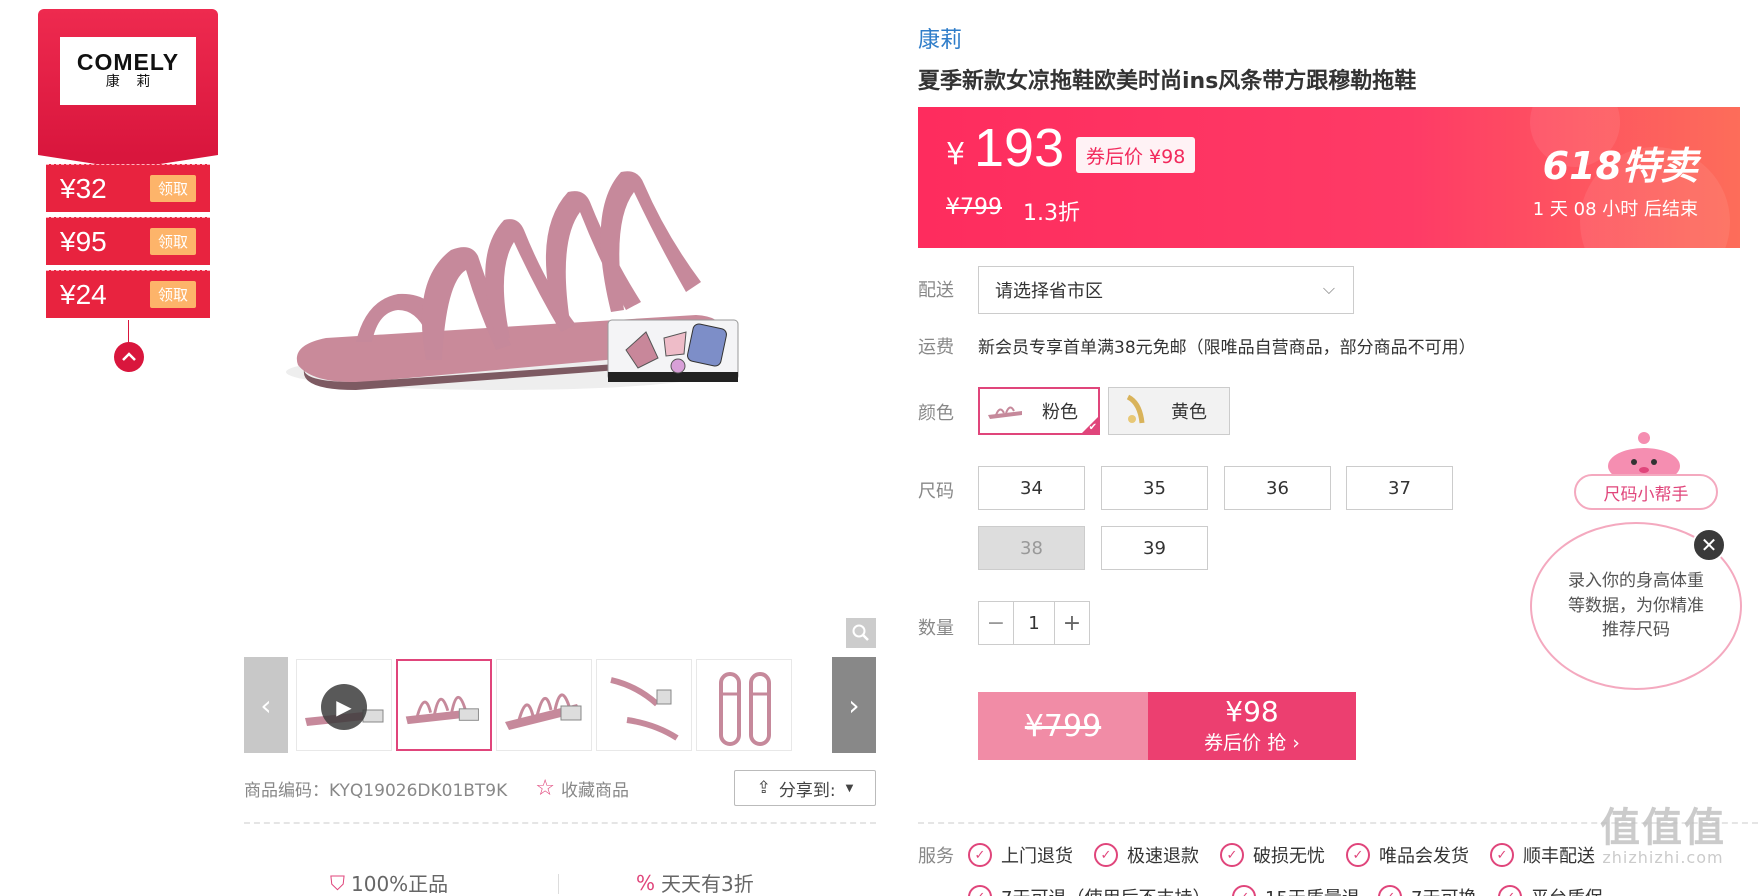 The width and height of the screenshot is (1758, 896). I want to click on countdown-timer: 1 天 08 小时 后结束, so click(1615, 209).